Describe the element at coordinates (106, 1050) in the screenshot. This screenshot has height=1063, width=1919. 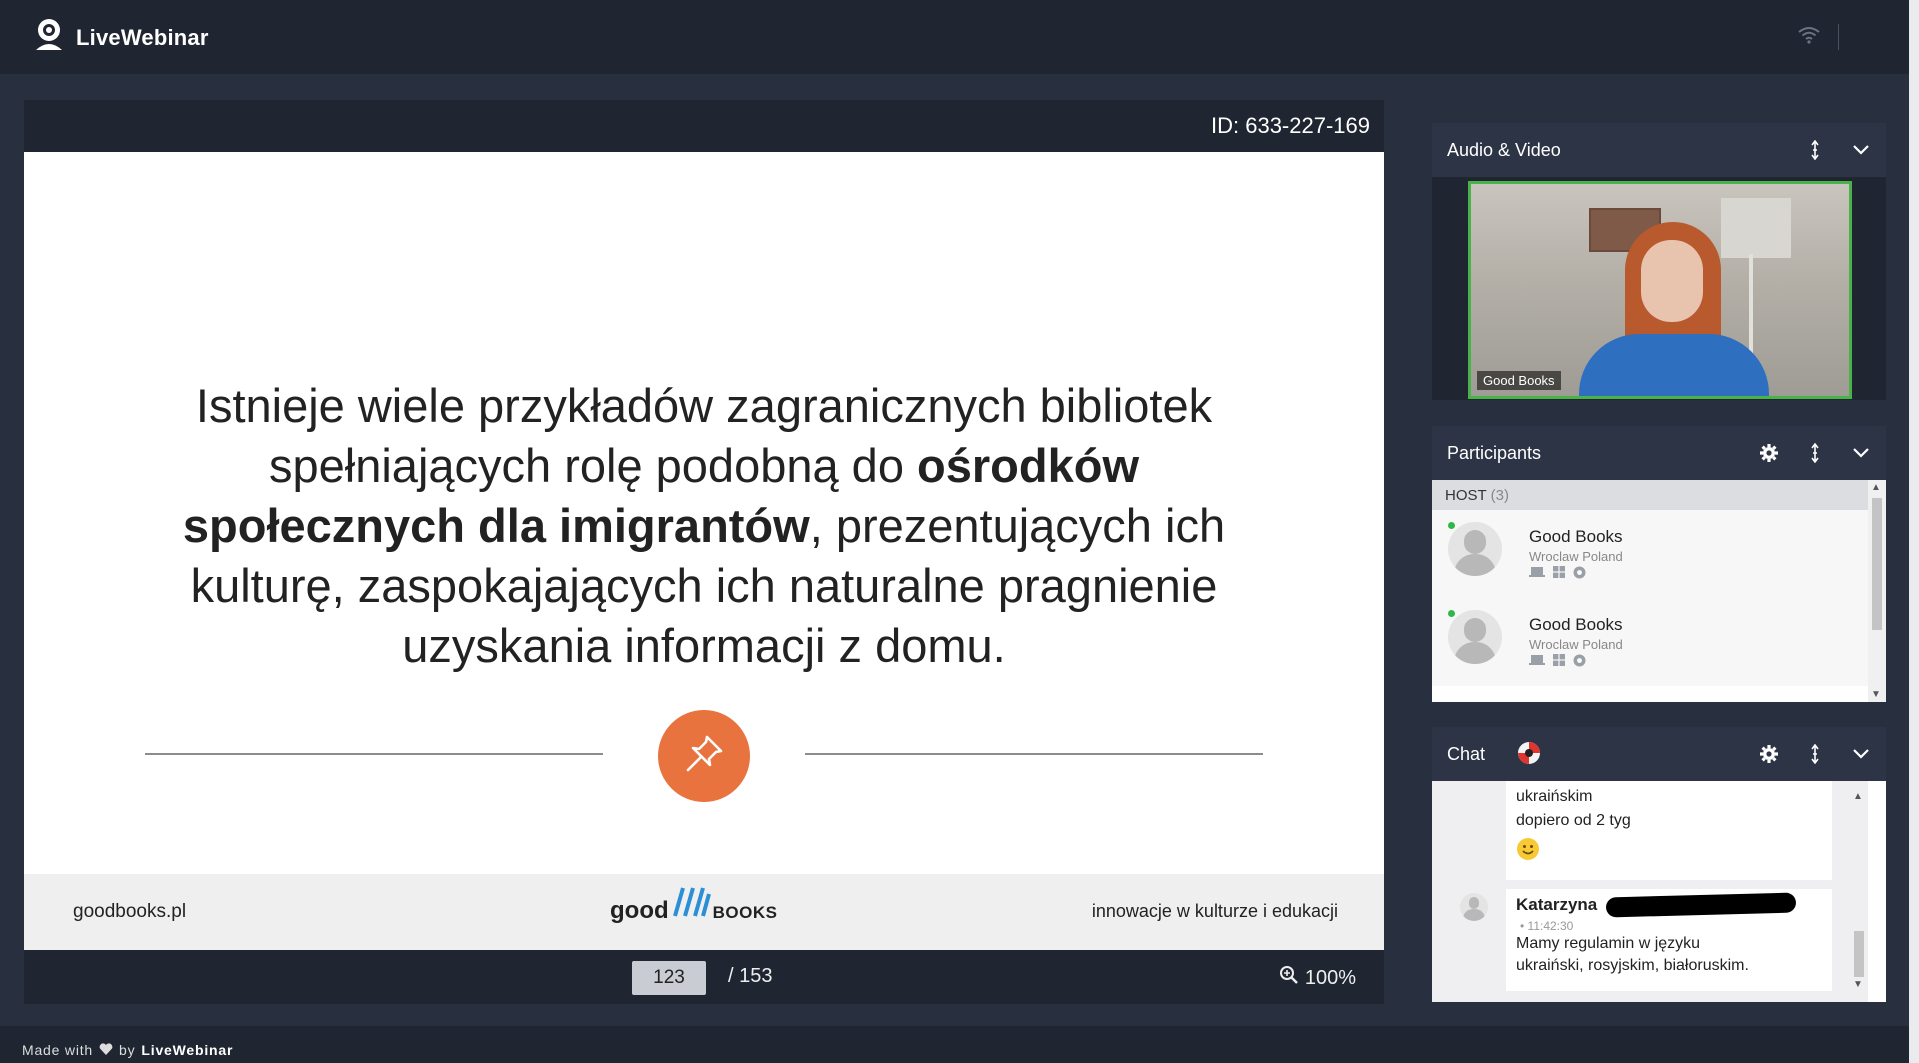
I see `heart-icon` at that location.